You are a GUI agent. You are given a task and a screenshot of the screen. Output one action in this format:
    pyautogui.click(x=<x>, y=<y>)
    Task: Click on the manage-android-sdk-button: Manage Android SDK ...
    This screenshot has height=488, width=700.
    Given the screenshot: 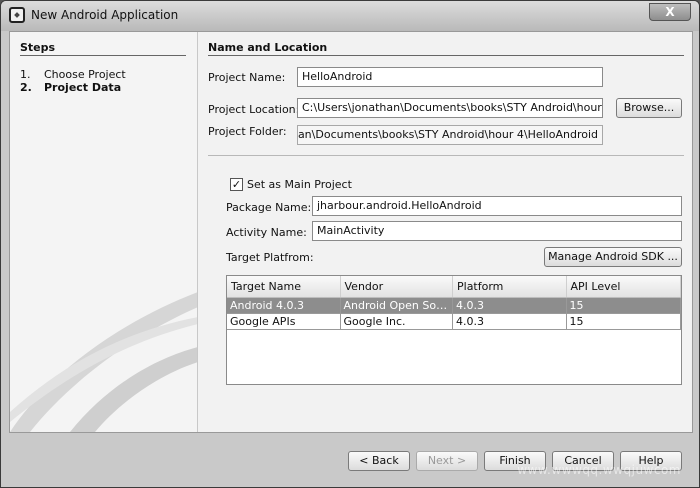 What is the action you would take?
    pyautogui.click(x=613, y=257)
    